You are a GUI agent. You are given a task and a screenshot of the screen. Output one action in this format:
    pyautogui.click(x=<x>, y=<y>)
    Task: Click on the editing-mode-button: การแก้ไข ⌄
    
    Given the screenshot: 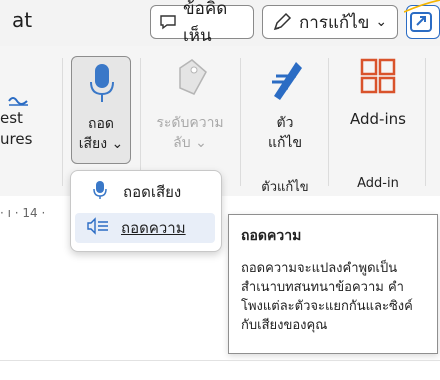 What is the action you would take?
    pyautogui.click(x=330, y=22)
    